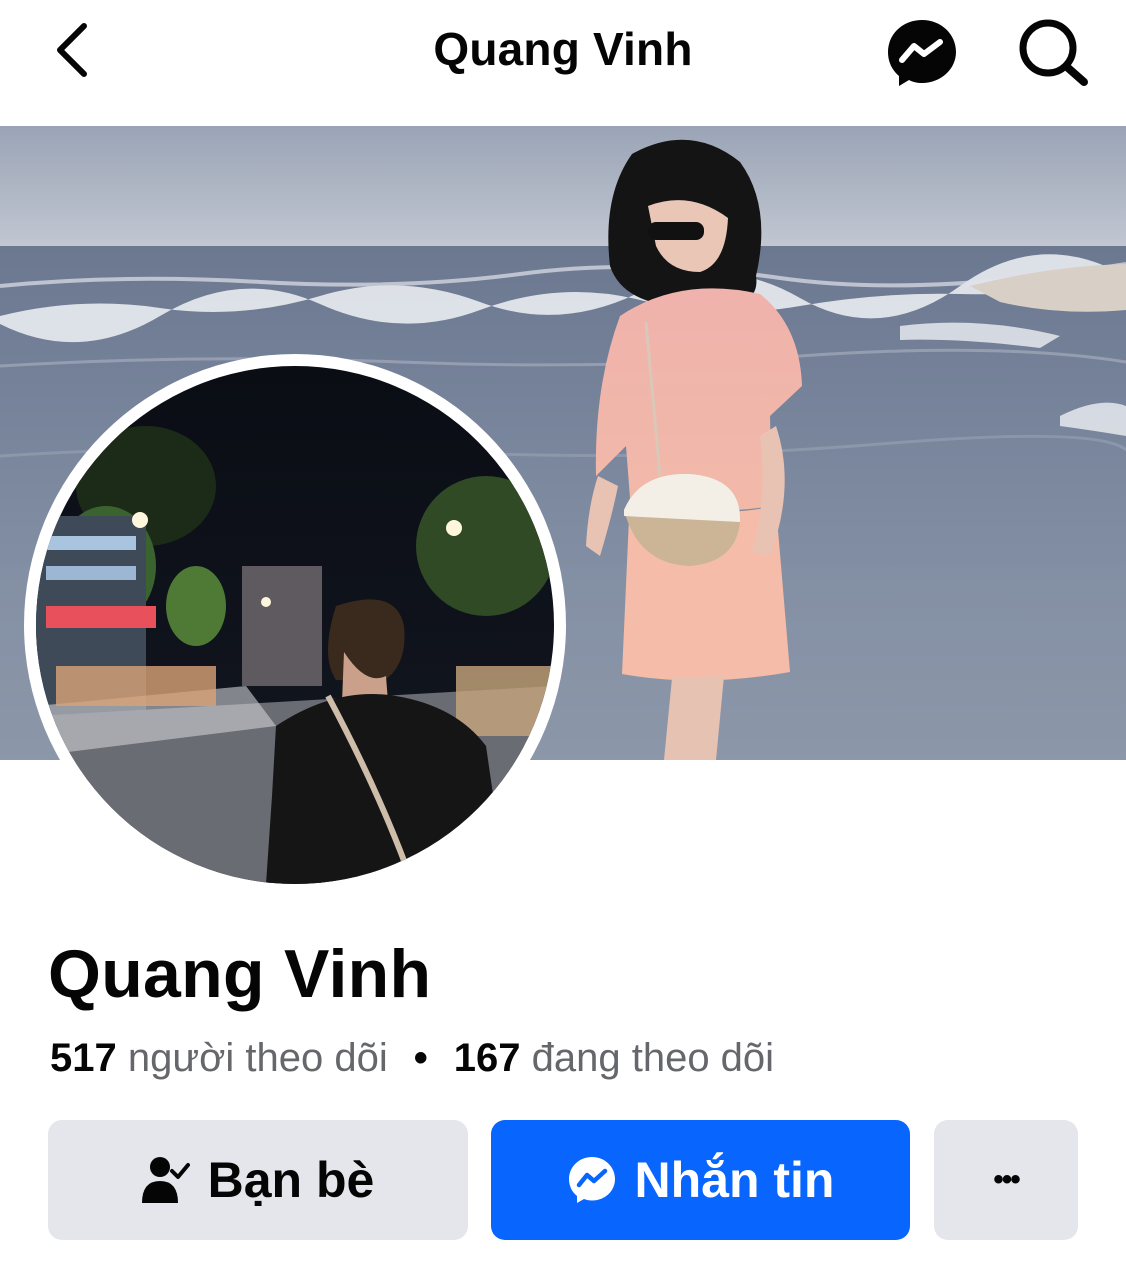 The image size is (1126, 1286). What do you see at coordinates (653, 1058) in the screenshot?
I see `following-label: đang theo dõi` at bounding box center [653, 1058].